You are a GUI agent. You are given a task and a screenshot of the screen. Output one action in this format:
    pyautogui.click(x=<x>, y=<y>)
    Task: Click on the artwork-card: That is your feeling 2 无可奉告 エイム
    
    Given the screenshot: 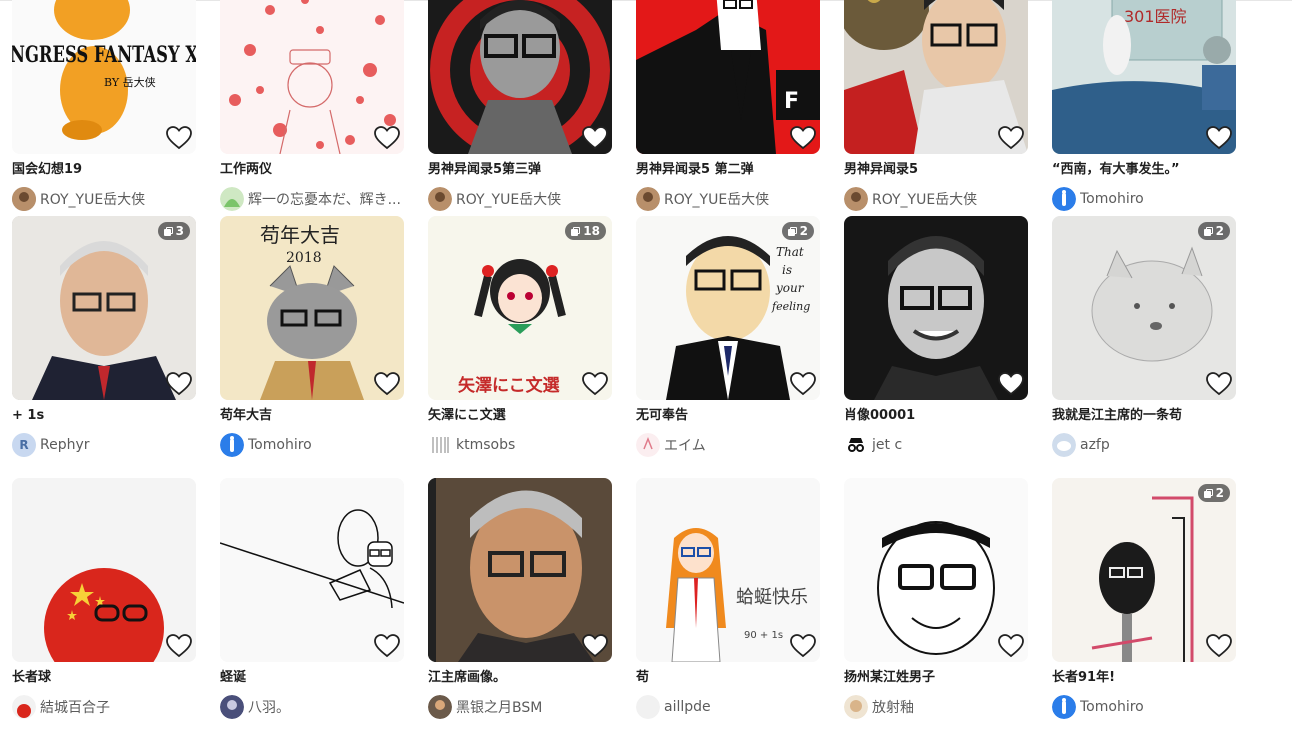 What is the action you would take?
    pyautogui.click(x=728, y=347)
    